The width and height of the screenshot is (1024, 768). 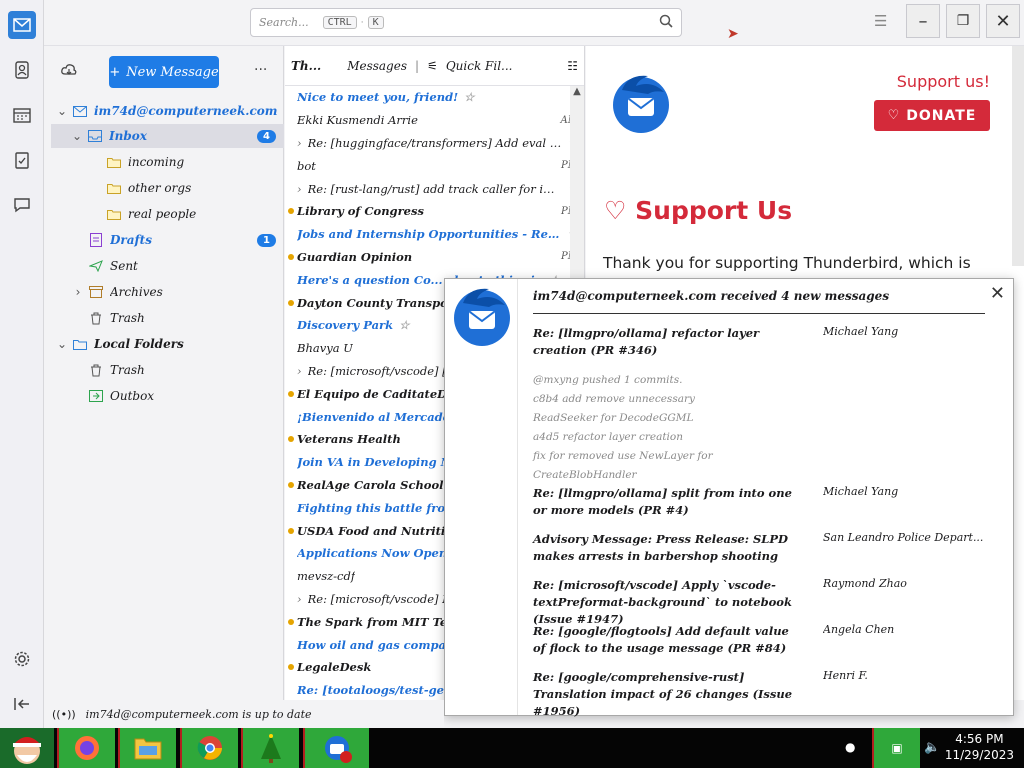 What do you see at coordinates (139, 344) in the screenshot?
I see `folder-label: Local Folders` at bounding box center [139, 344].